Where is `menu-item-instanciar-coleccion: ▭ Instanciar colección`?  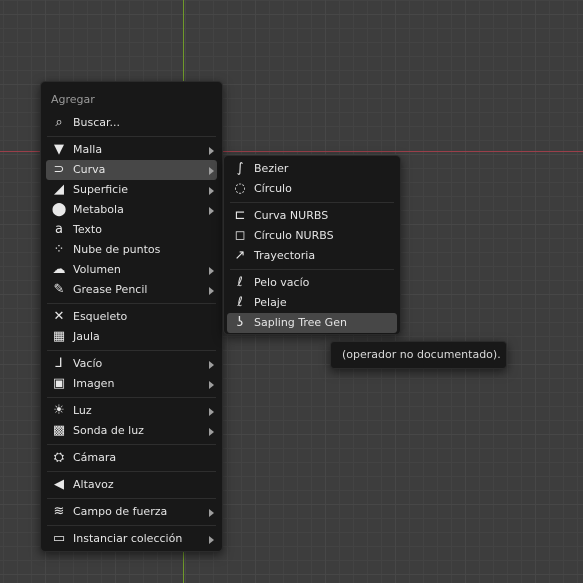
menu-item-instanciar-coleccion: ▭ Instanciar colección is located at coordinates (131, 539).